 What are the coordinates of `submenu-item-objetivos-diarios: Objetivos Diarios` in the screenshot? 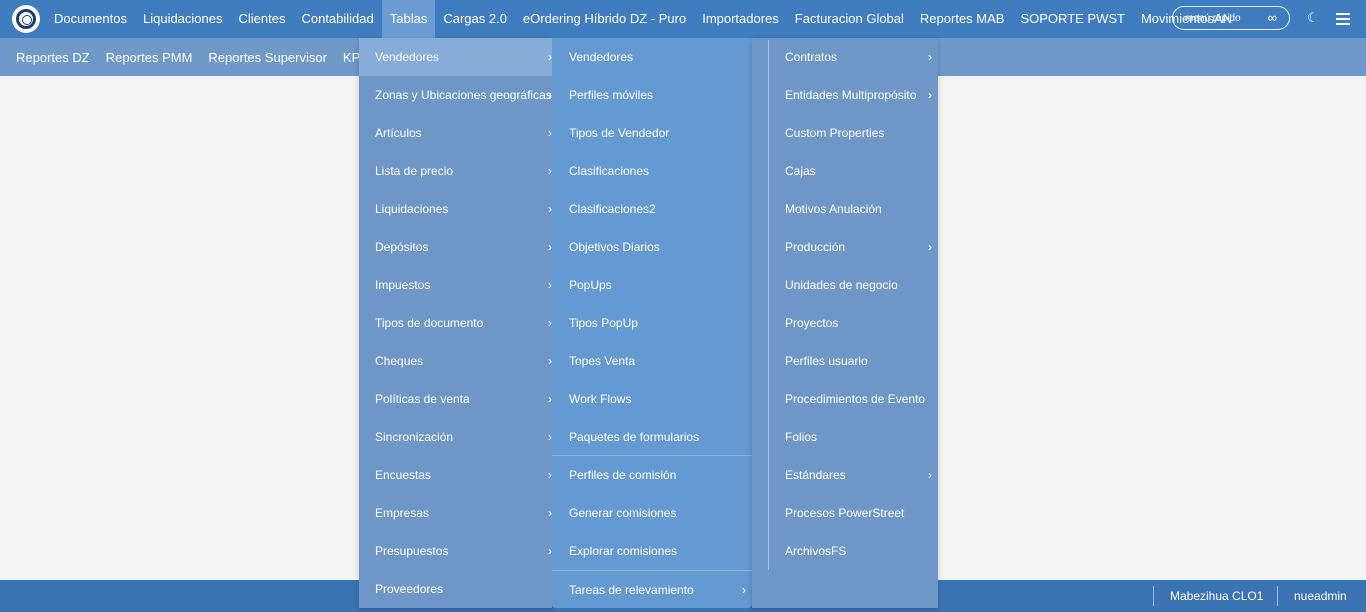 It's located at (652, 247).